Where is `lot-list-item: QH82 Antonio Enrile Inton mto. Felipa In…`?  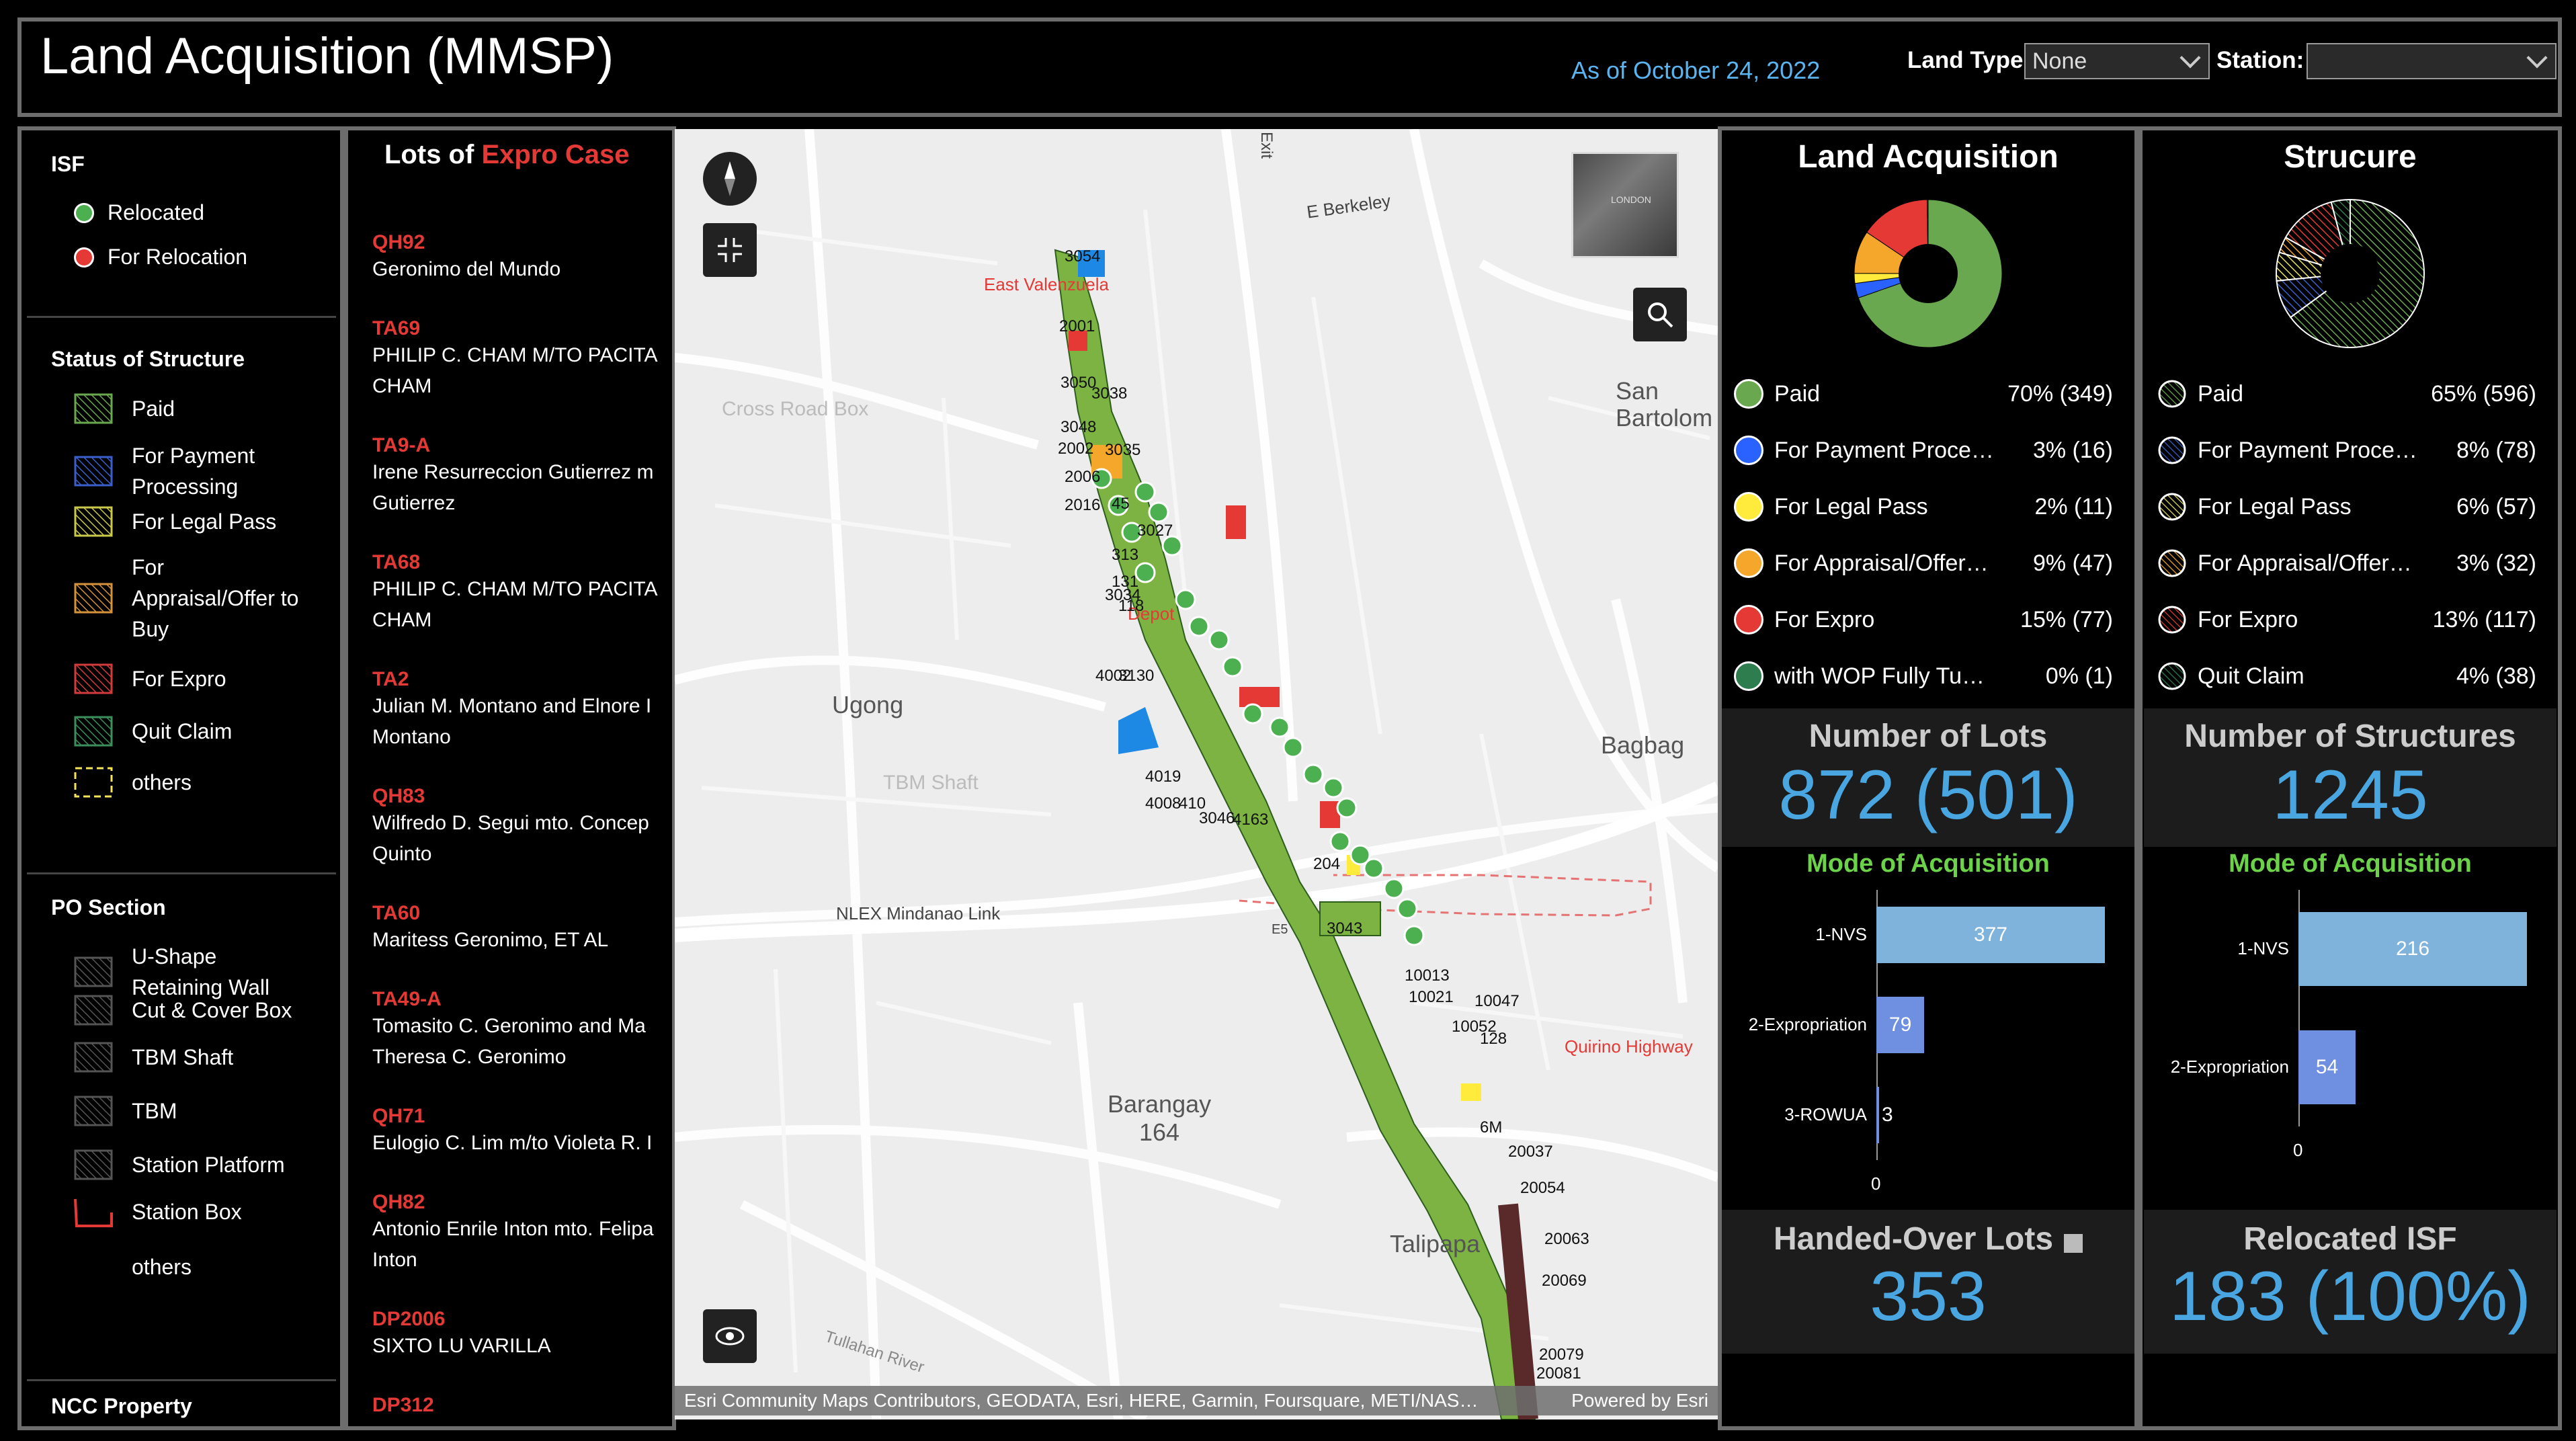 lot-list-item: QH82 Antonio Enrile Inton mto. Felipa In… is located at coordinates (520, 1233).